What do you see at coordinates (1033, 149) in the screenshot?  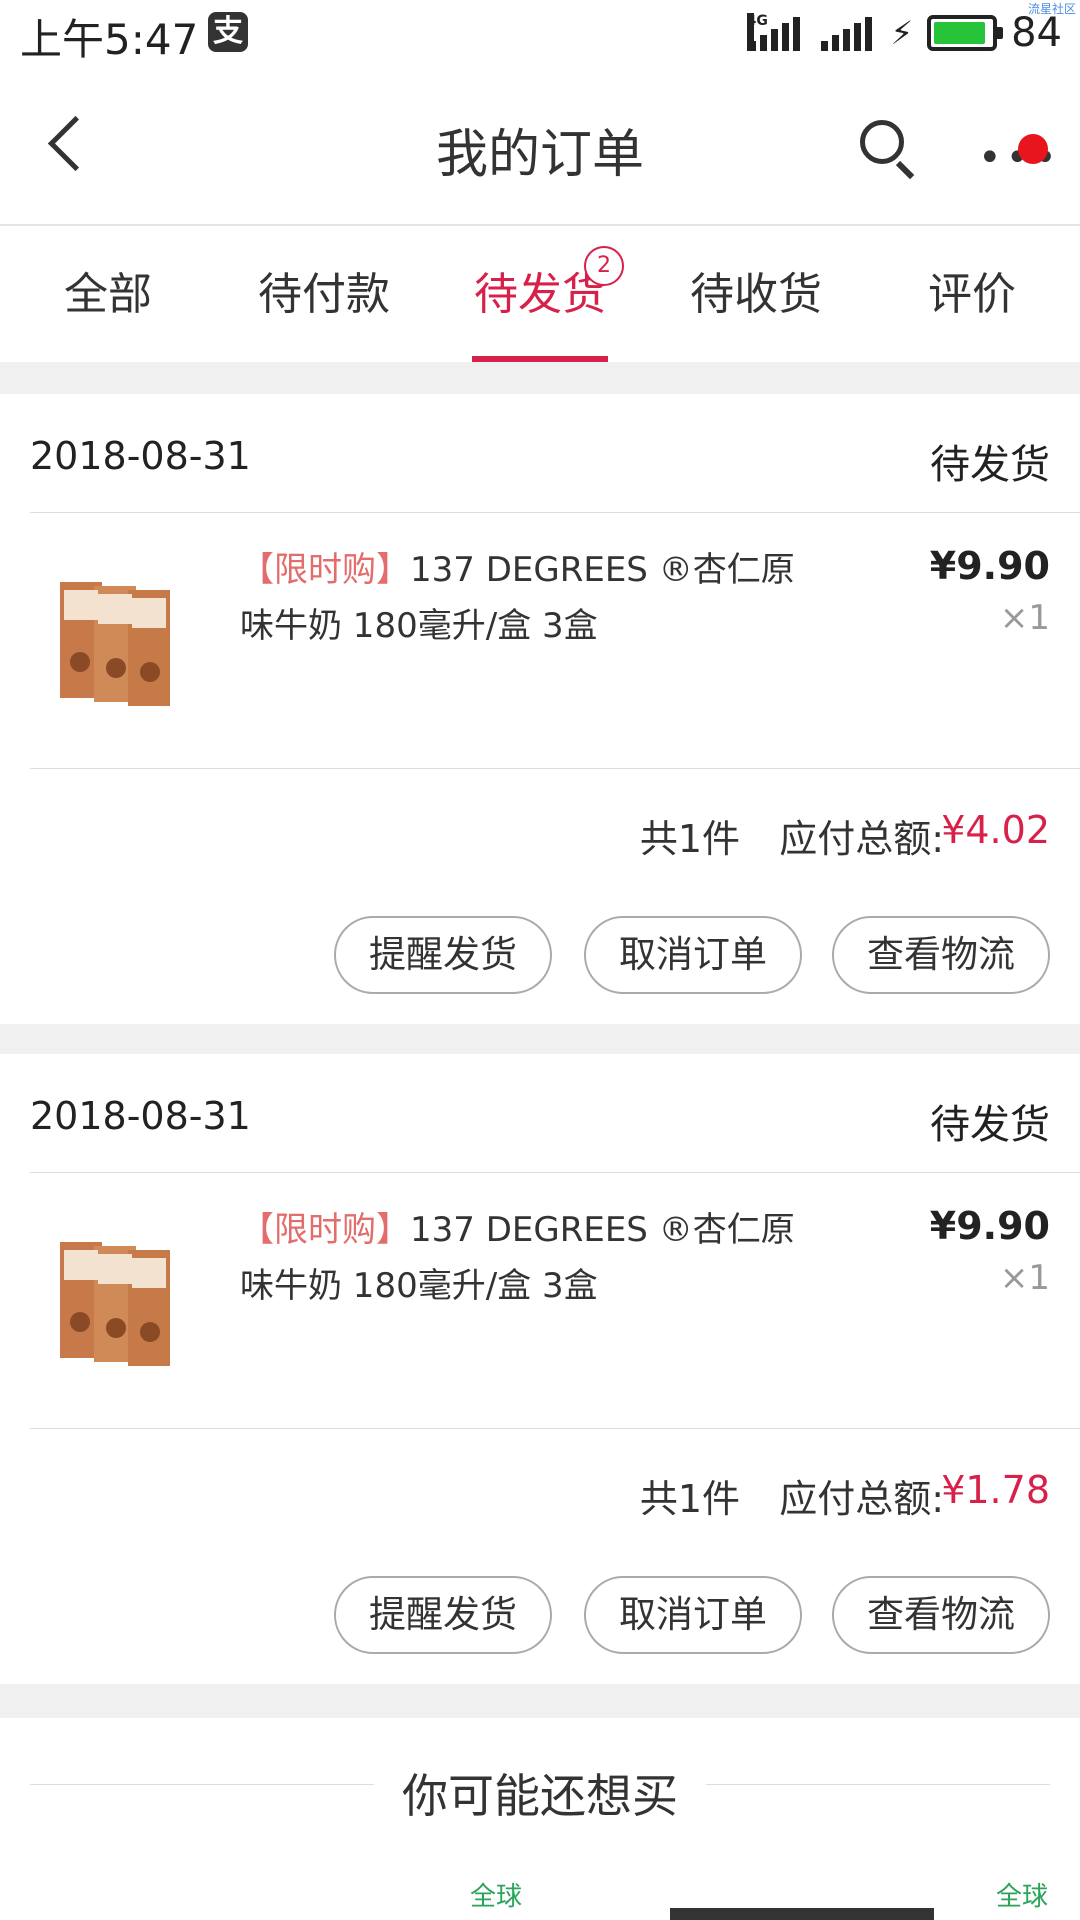 I see `notification-dot` at bounding box center [1033, 149].